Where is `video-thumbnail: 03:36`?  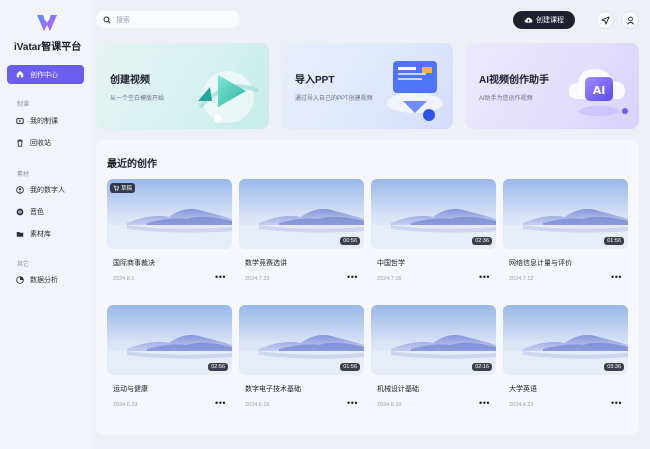 video-thumbnail: 03:36 is located at coordinates (565, 340).